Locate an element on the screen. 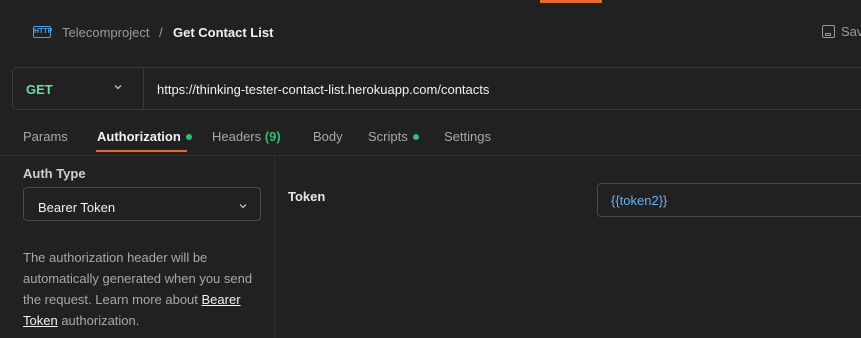 The height and width of the screenshot is (338, 861). save-icon is located at coordinates (828, 31).